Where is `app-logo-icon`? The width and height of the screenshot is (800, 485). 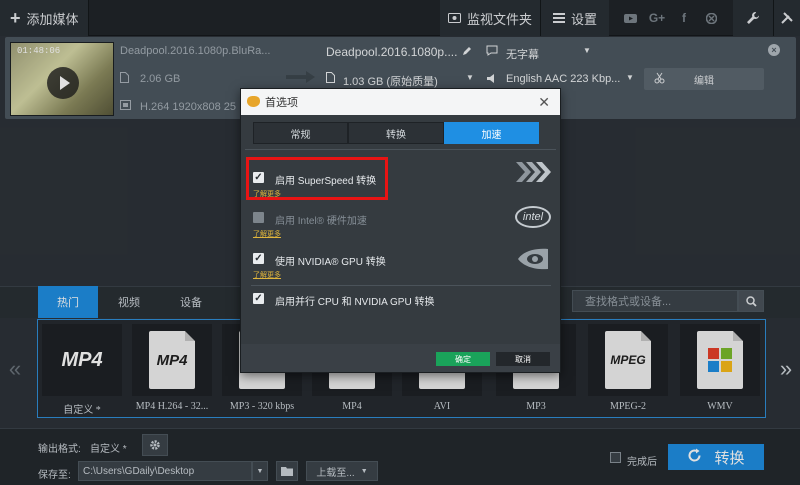
app-logo-icon is located at coordinates (253, 101).